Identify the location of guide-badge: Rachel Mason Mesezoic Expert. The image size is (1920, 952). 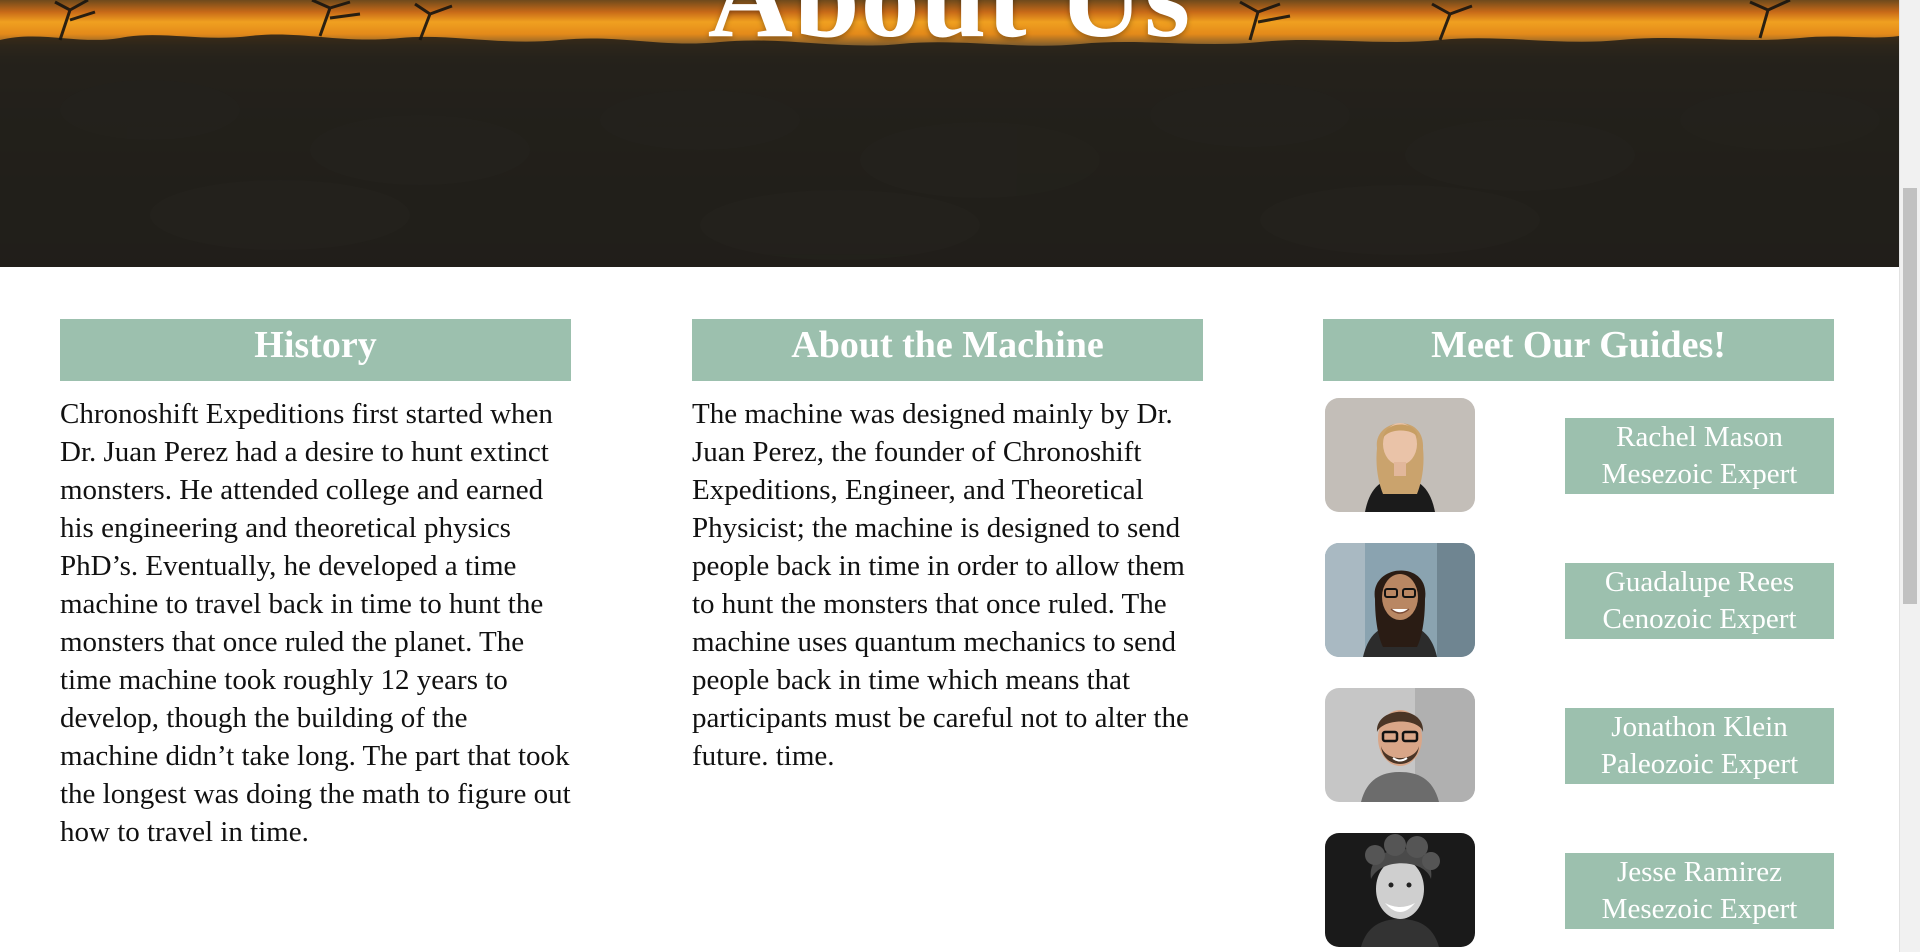
(1699, 456).